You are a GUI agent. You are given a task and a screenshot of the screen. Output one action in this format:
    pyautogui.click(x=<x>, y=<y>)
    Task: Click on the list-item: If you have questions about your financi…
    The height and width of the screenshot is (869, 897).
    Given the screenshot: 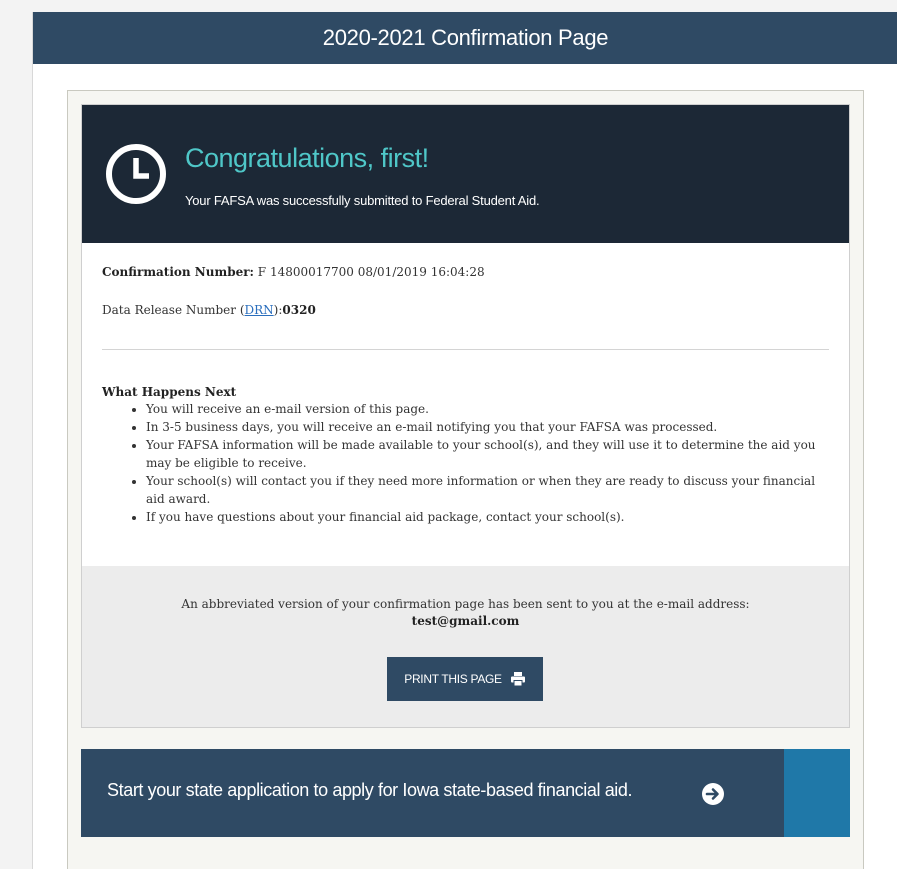 What is the action you would take?
    pyautogui.click(x=489, y=517)
    